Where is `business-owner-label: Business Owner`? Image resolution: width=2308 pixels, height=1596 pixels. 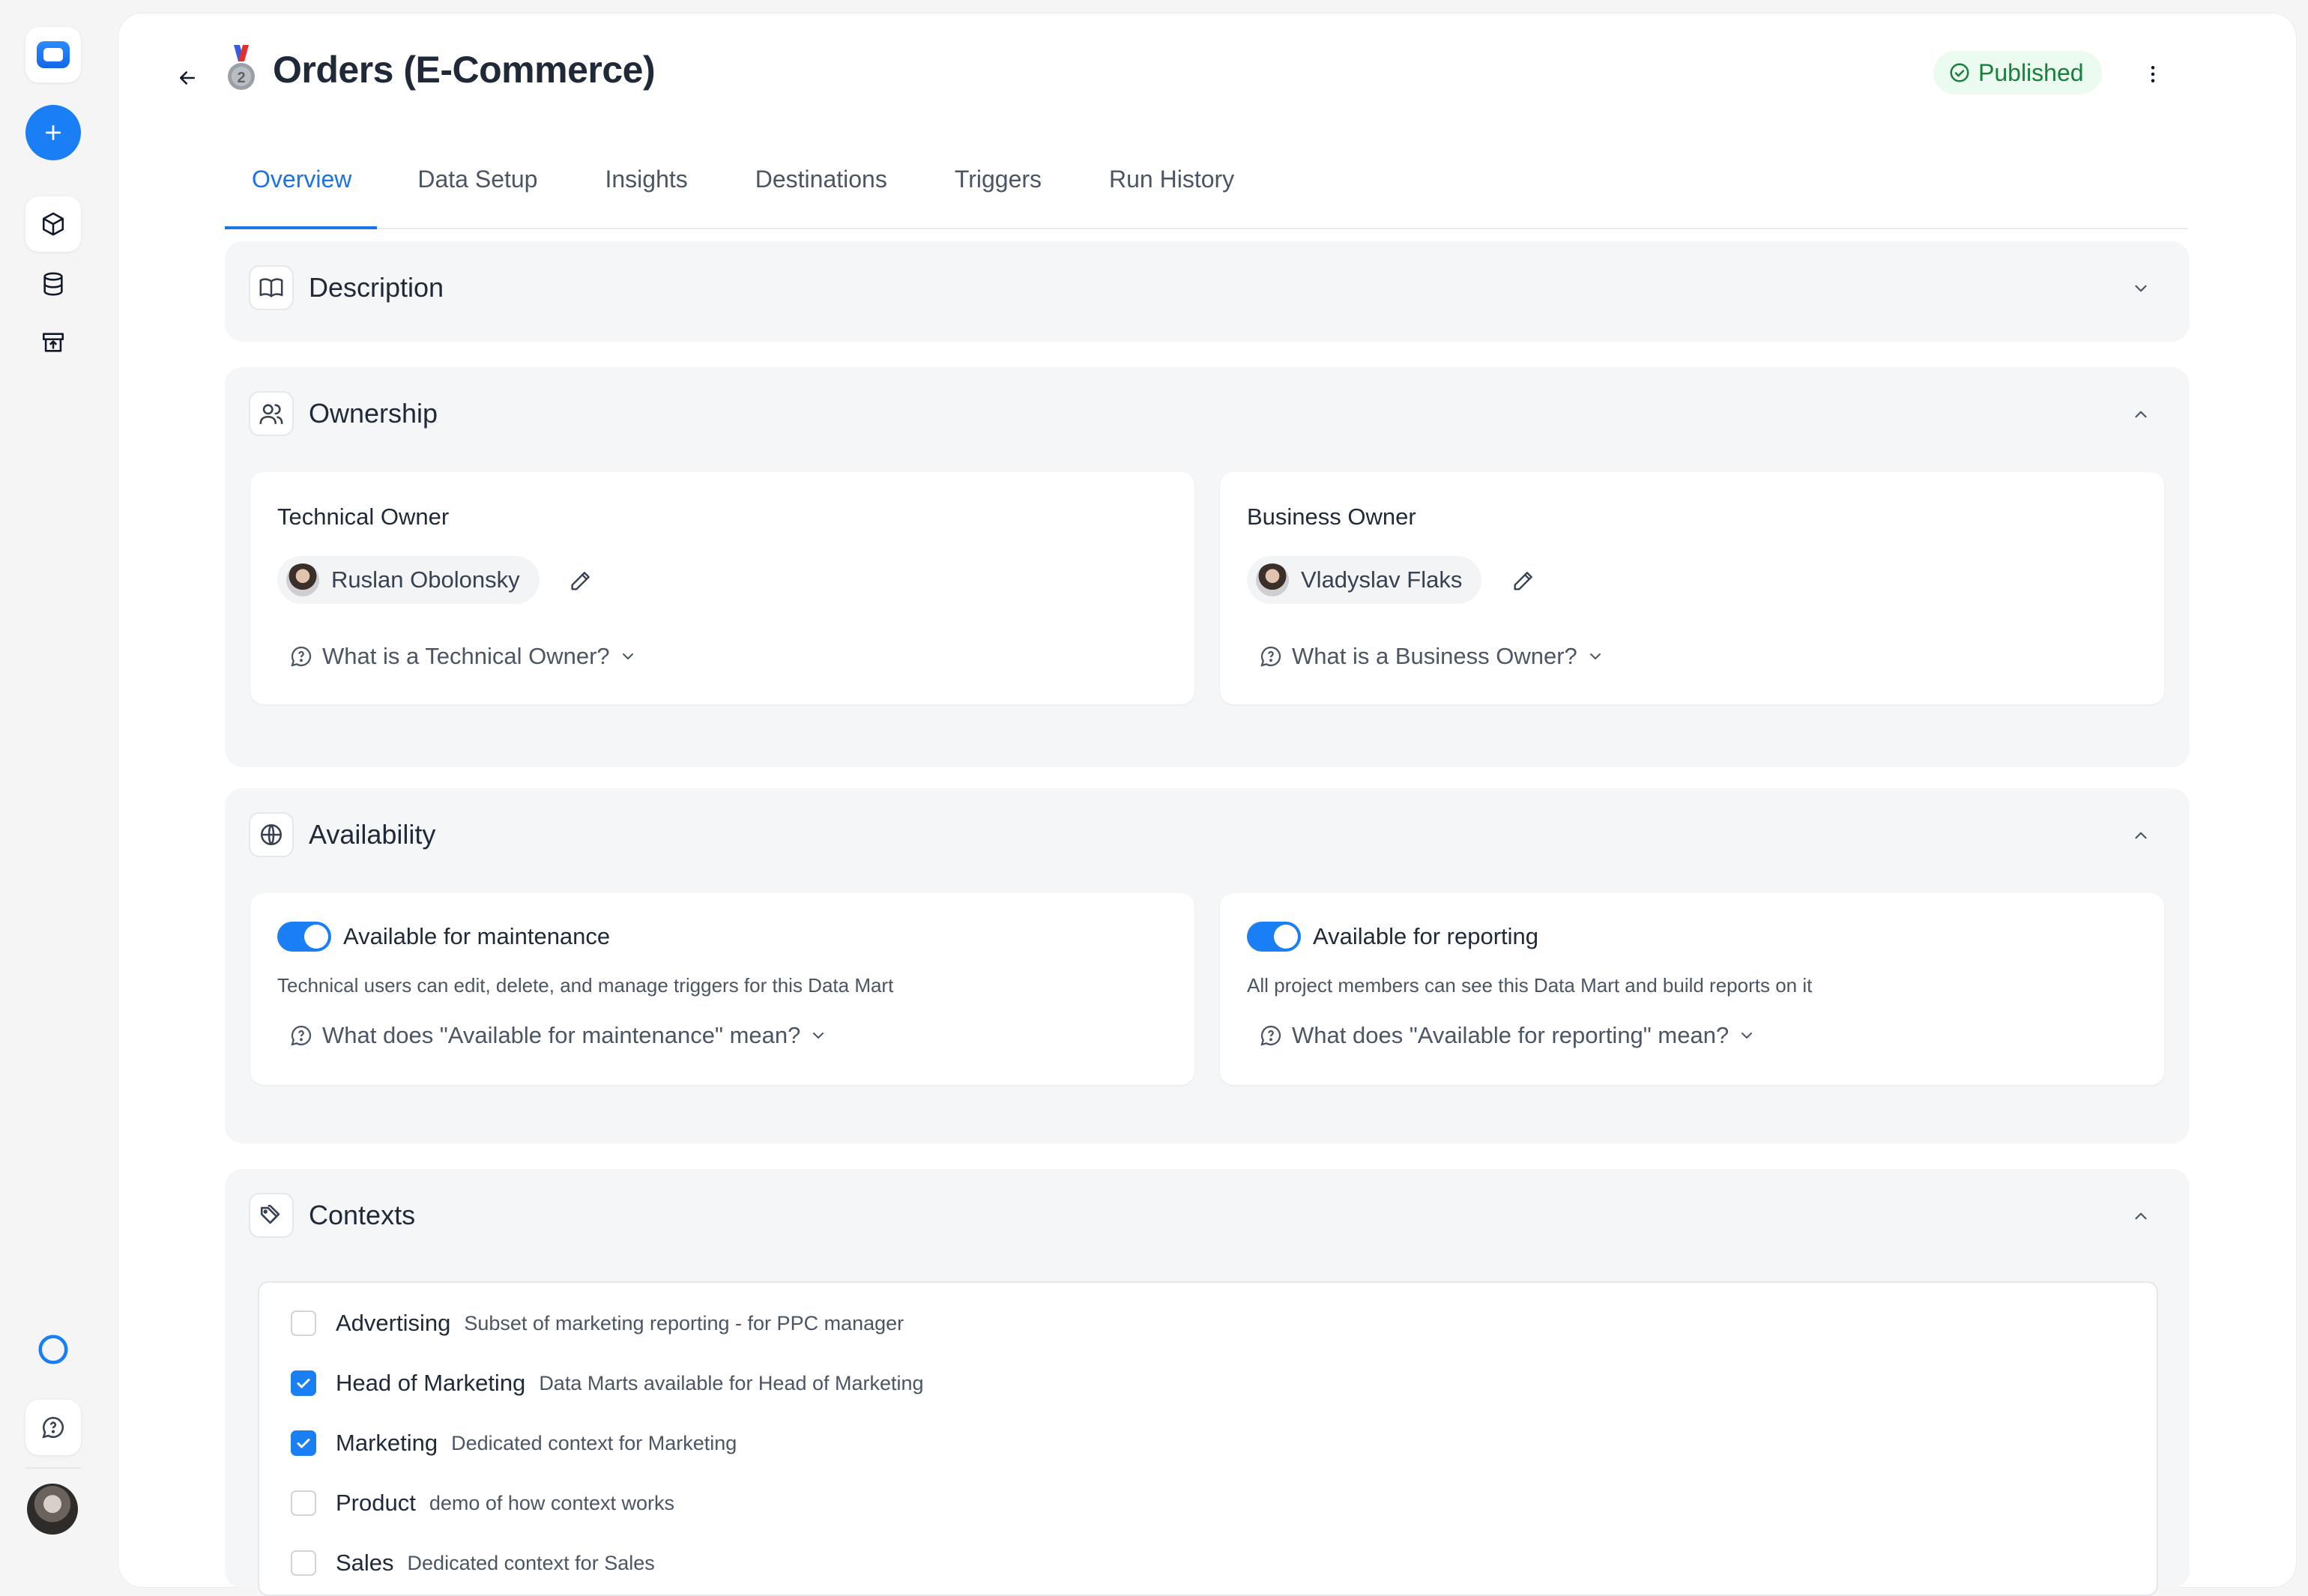 business-owner-label: Business Owner is located at coordinates (1331, 517).